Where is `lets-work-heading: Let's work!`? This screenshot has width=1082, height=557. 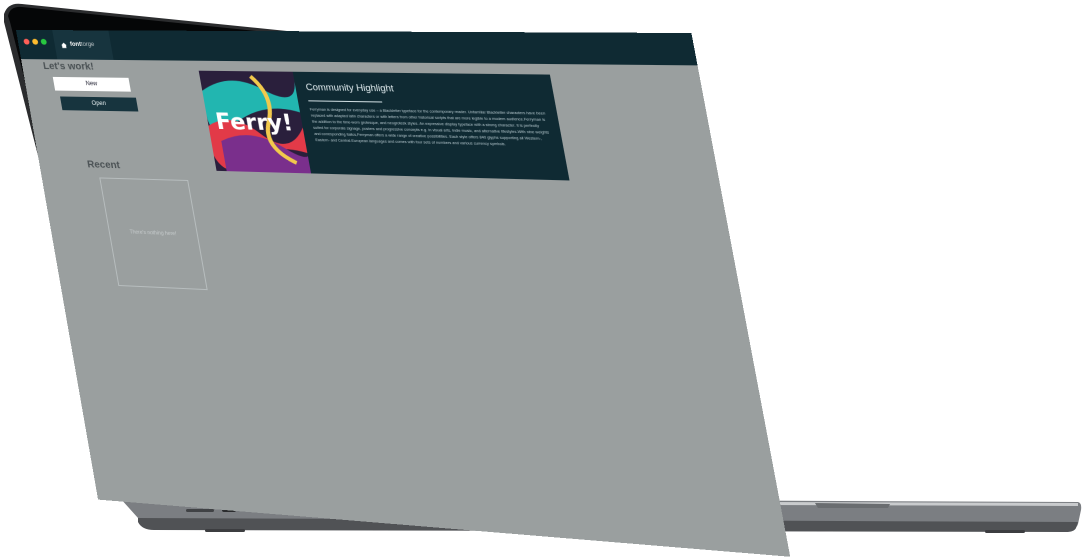 lets-work-heading: Let's work! is located at coordinates (68, 67).